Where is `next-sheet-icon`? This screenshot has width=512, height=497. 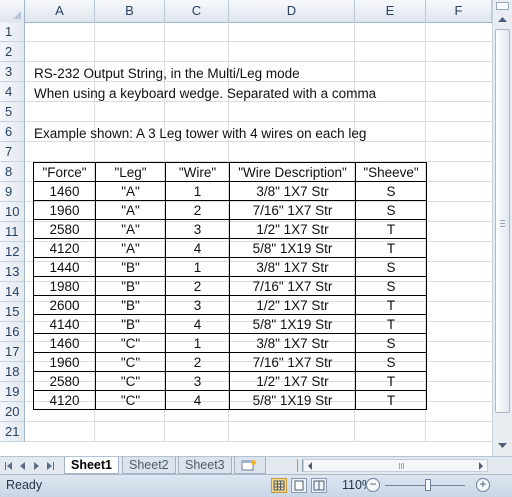 next-sheet-icon is located at coordinates (36, 466).